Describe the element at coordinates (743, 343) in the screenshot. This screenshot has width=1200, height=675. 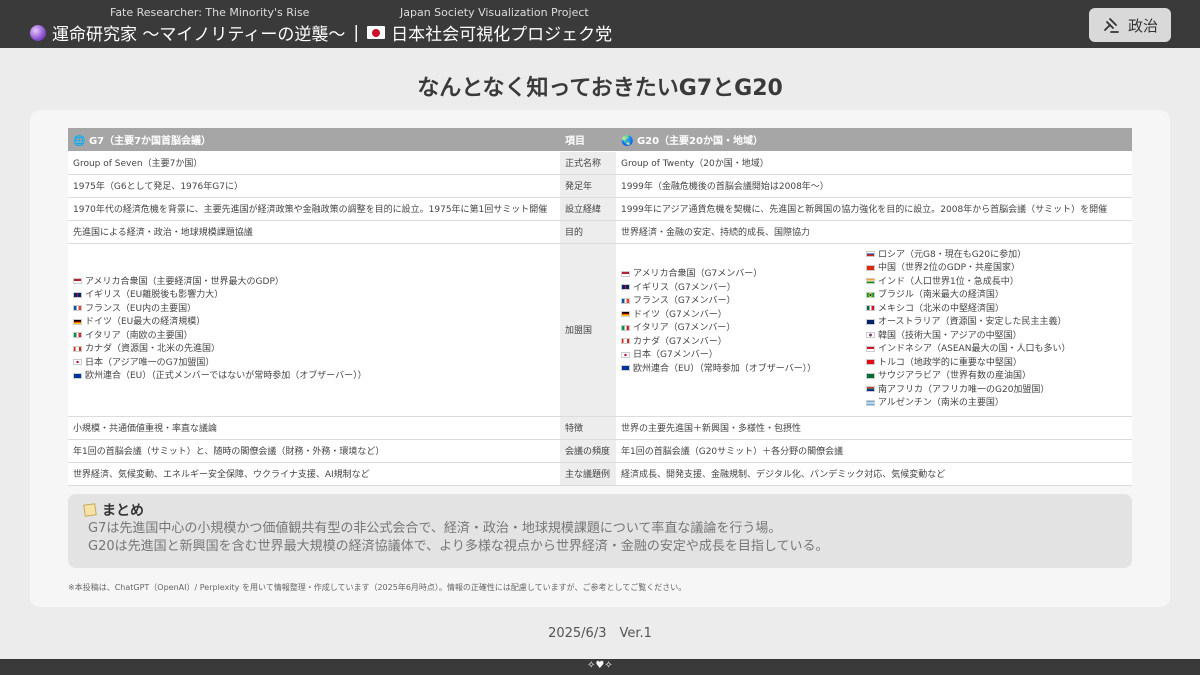
I see `list-item: カナダ（G7メンバー）` at that location.